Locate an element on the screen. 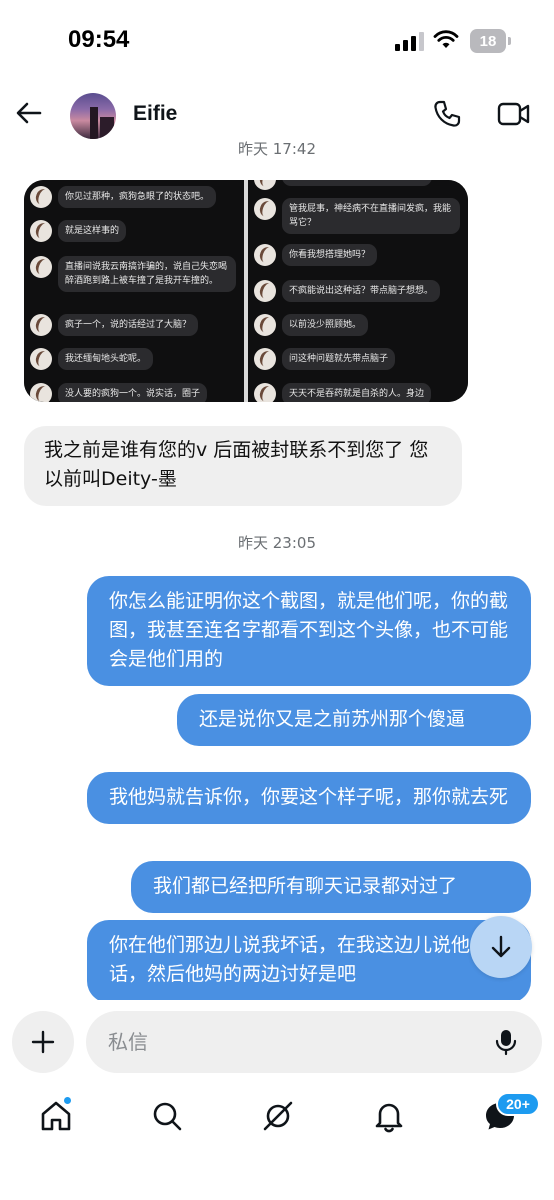 The image size is (554, 1200). screenshot-message: 不疯能说出这种话？带点脑子想想。 is located at coordinates (347, 291).